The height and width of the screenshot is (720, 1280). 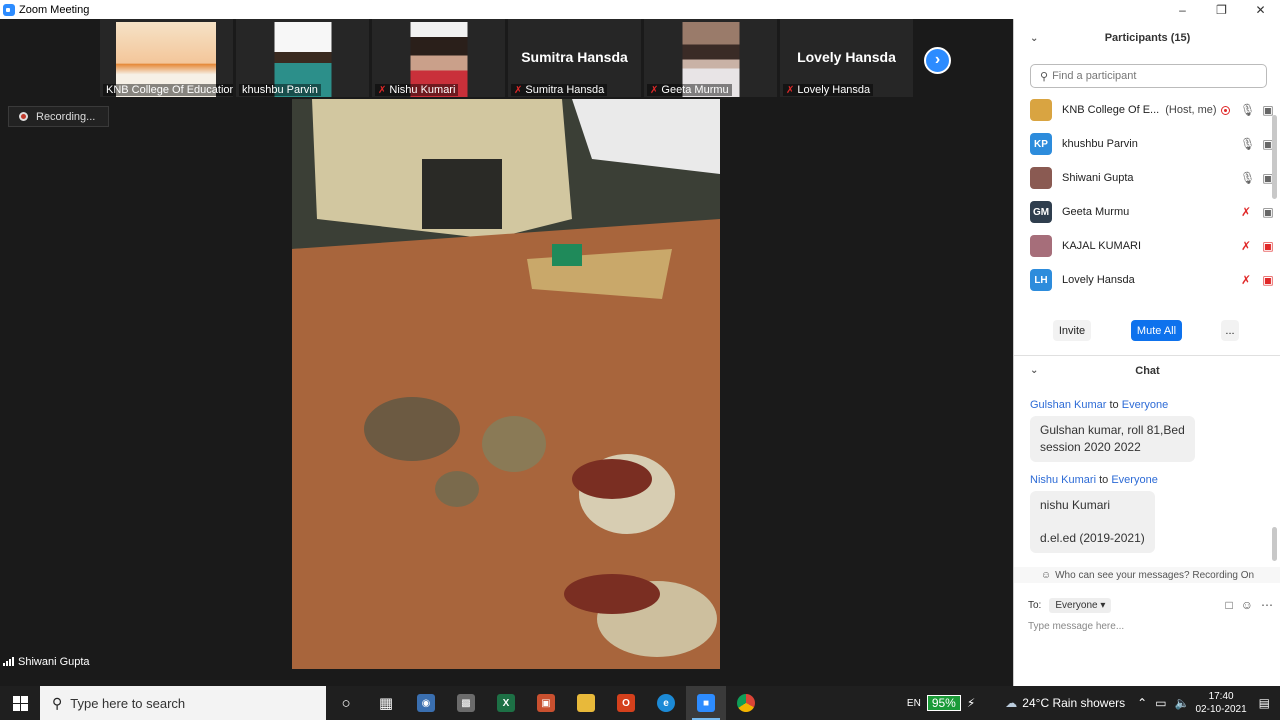 What do you see at coordinates (1260, 9) in the screenshot?
I see `close-button: ✕` at bounding box center [1260, 9].